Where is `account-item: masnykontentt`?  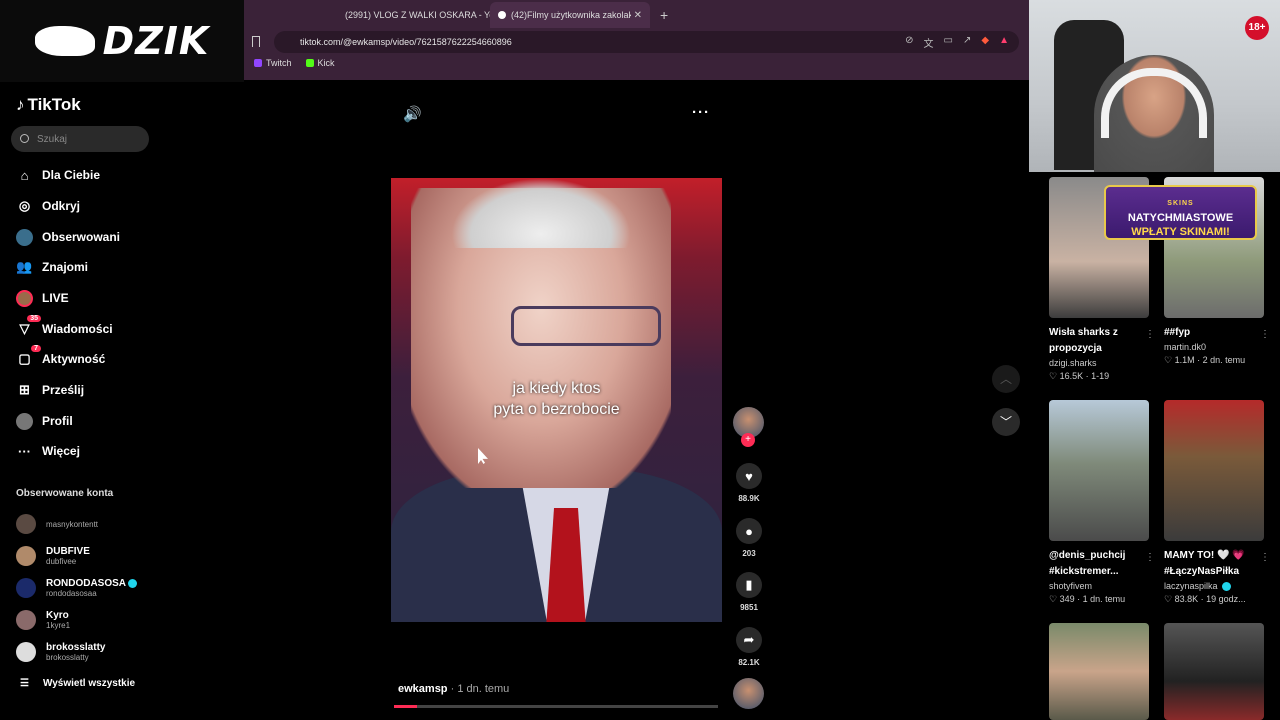
account-item: masnykontentt is located at coordinates (57, 524).